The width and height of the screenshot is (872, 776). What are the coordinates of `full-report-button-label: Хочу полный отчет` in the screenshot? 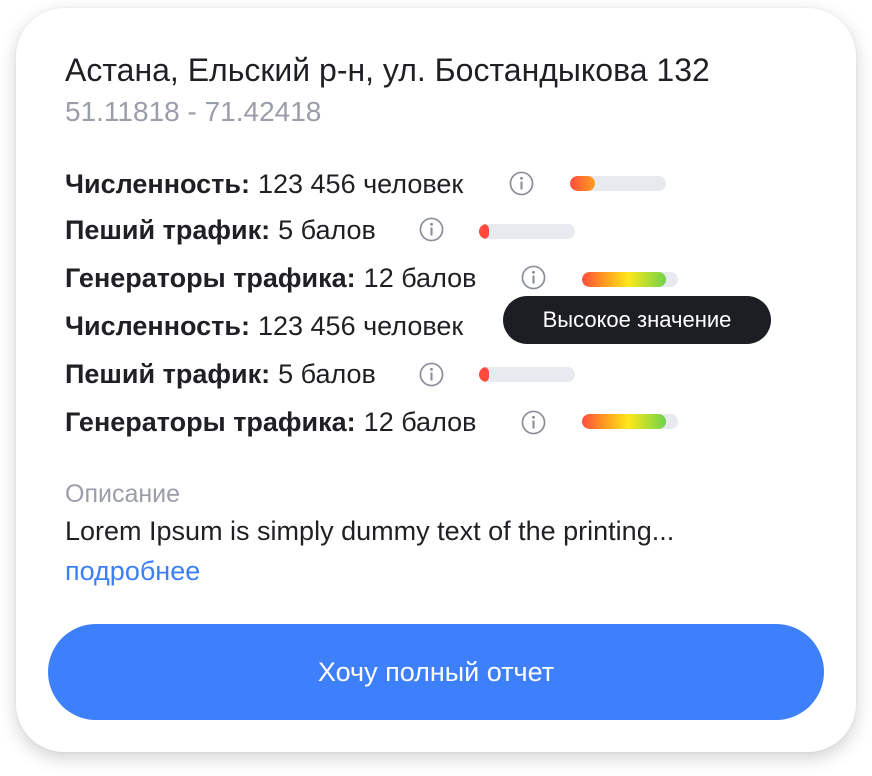 It's located at (436, 671).